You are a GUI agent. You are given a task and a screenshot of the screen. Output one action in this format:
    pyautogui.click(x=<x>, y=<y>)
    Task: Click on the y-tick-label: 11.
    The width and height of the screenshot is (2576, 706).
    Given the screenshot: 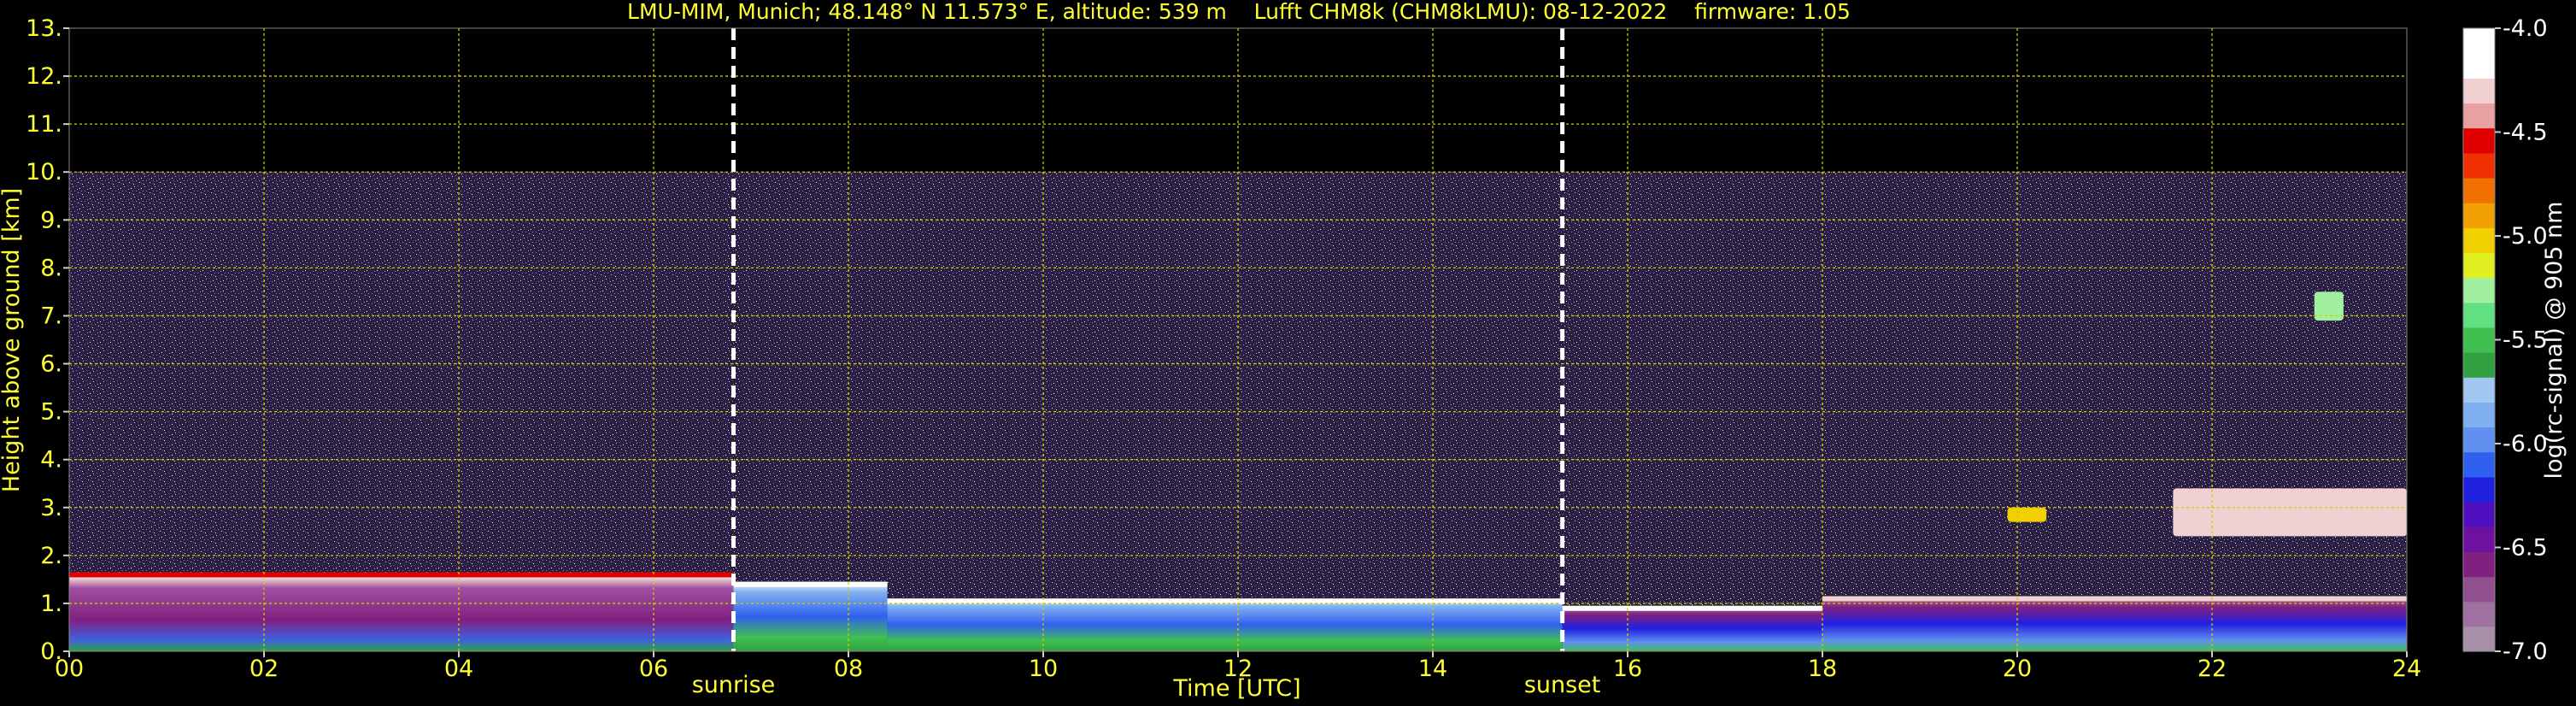 What is the action you would take?
    pyautogui.click(x=44, y=124)
    